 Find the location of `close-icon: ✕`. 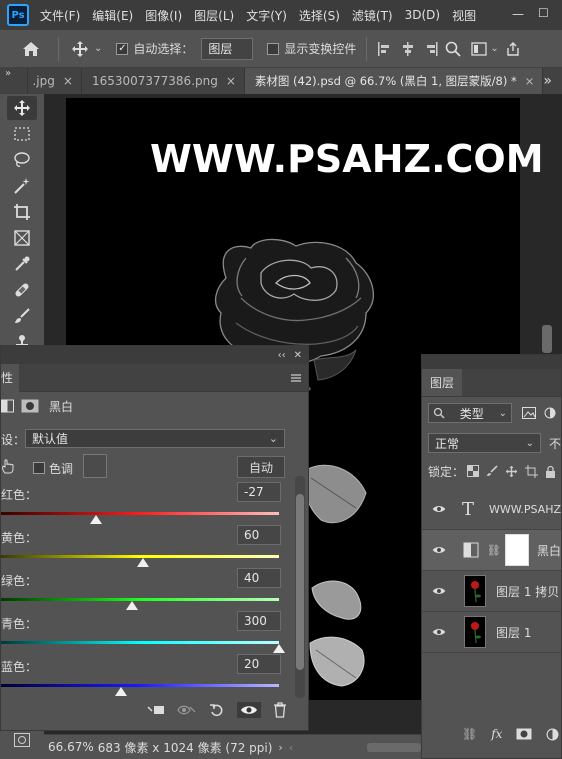

close-icon: ✕ is located at coordinates (298, 355).